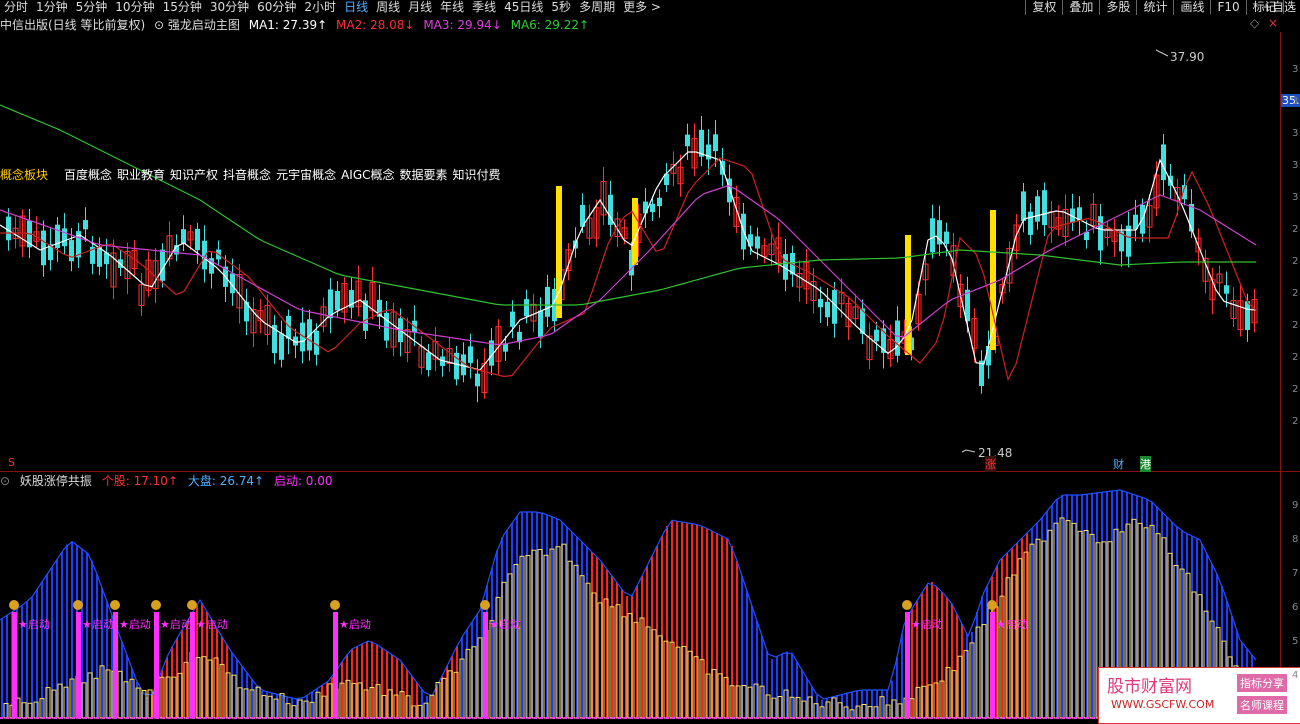  Describe the element at coordinates (1262, 683) in the screenshot. I see `watermark-badge-1: 指标分享` at that location.